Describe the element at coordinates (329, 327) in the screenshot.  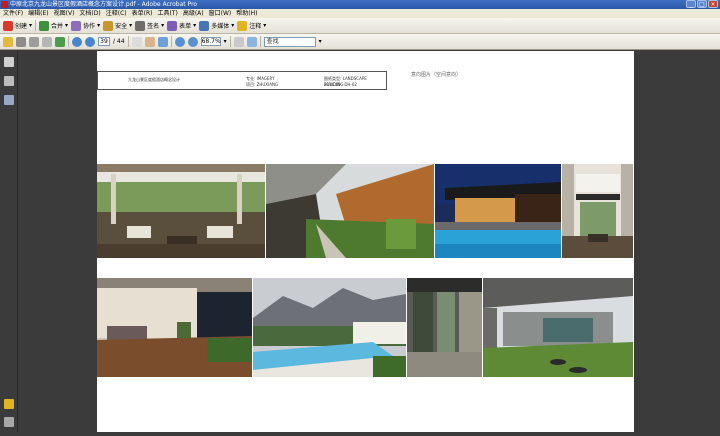
I see `photo-mountain-pool` at that location.